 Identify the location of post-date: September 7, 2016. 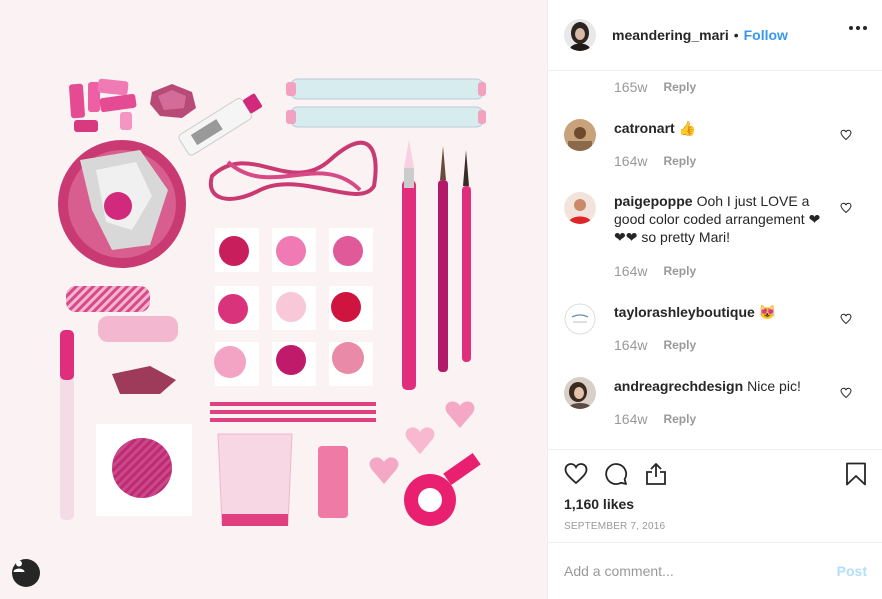
(615, 526).